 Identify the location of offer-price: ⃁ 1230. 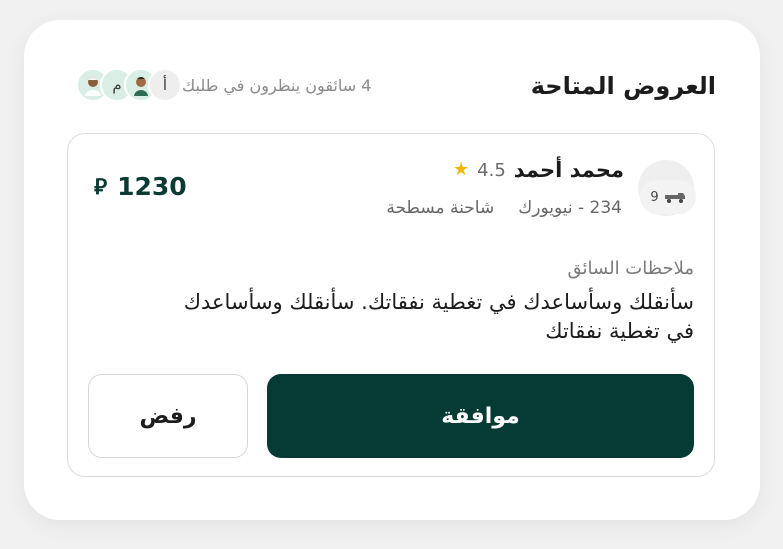
(140, 186).